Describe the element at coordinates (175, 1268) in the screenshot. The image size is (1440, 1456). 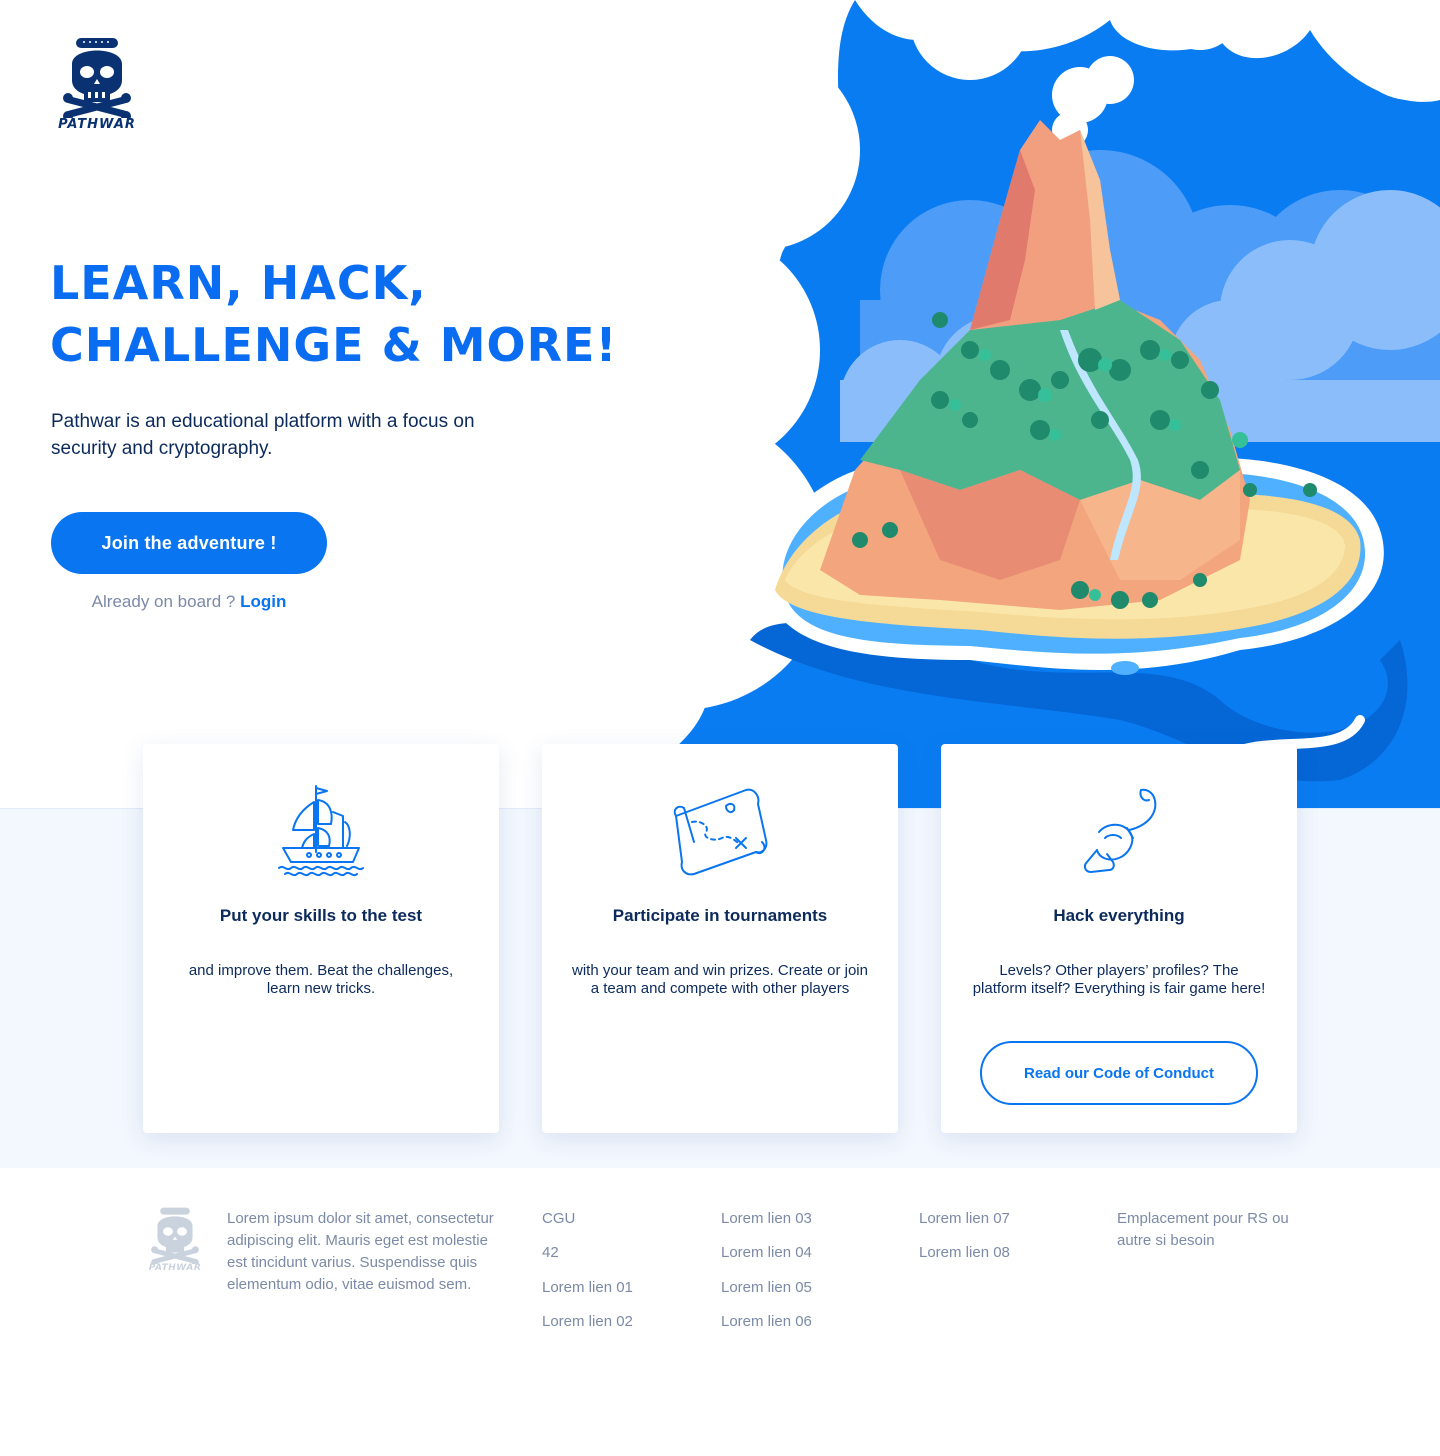
I see `footer-logo-wordmark: PATHWAR` at that location.